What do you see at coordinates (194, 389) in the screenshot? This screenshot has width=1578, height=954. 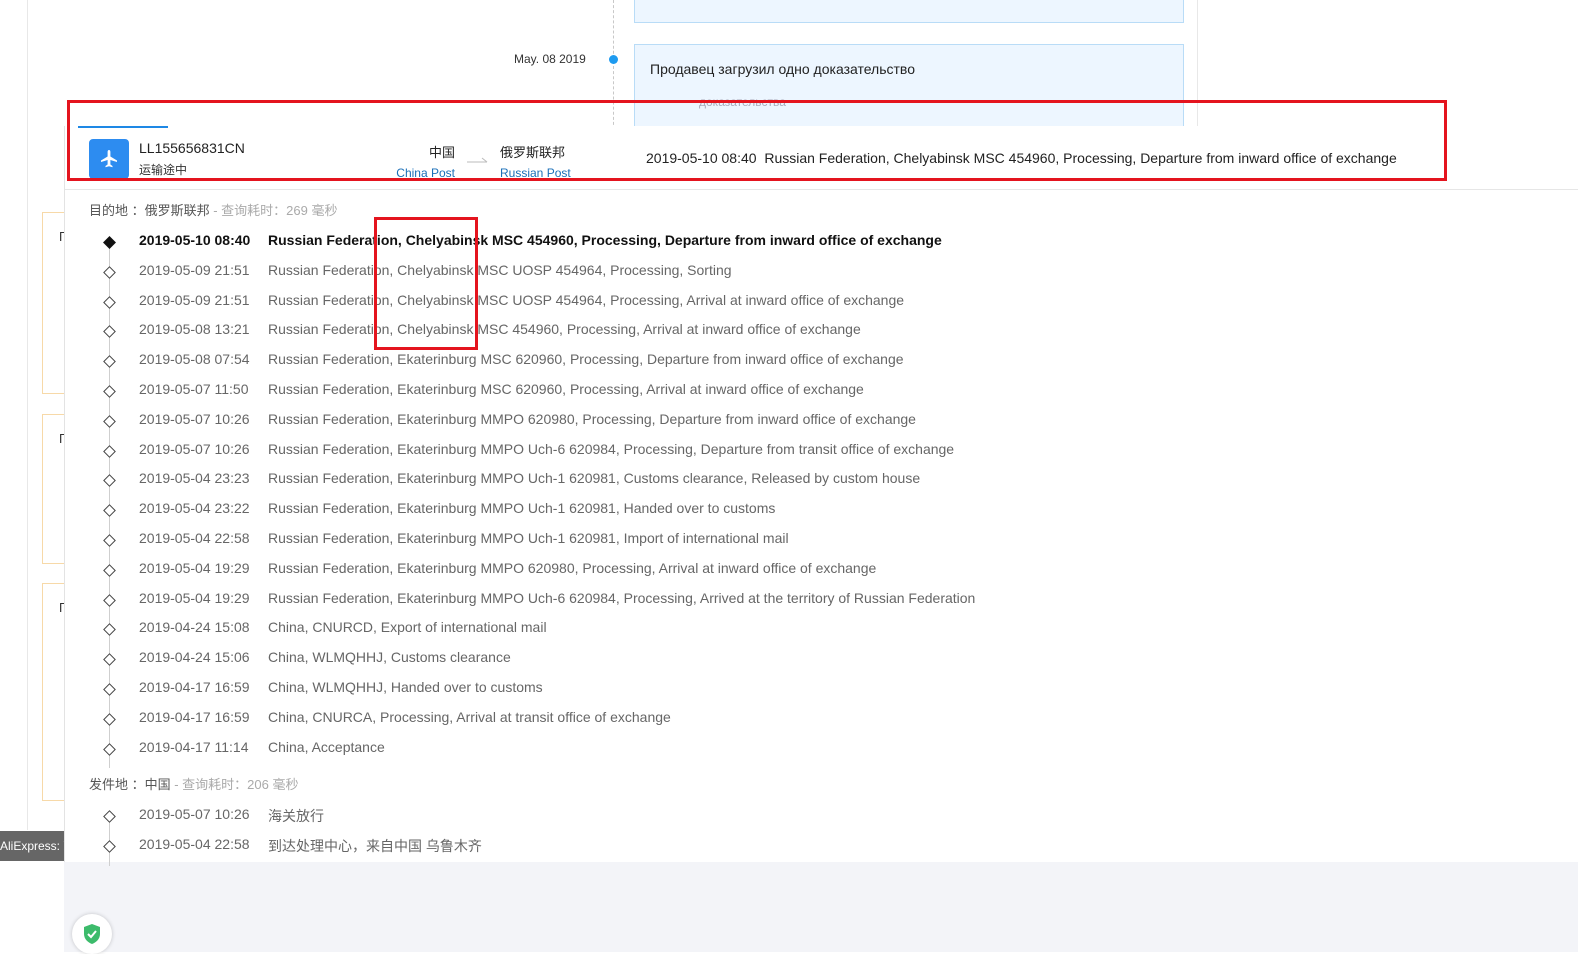 I see `event-time: 2019-05-07 11:50` at bounding box center [194, 389].